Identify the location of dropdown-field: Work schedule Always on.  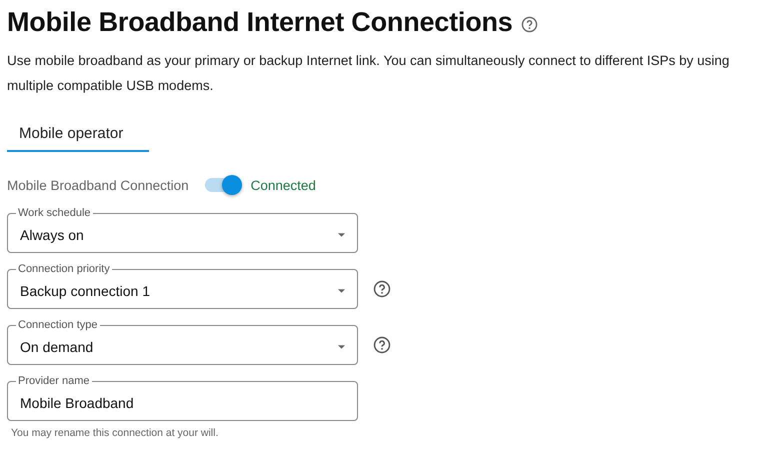
(182, 230).